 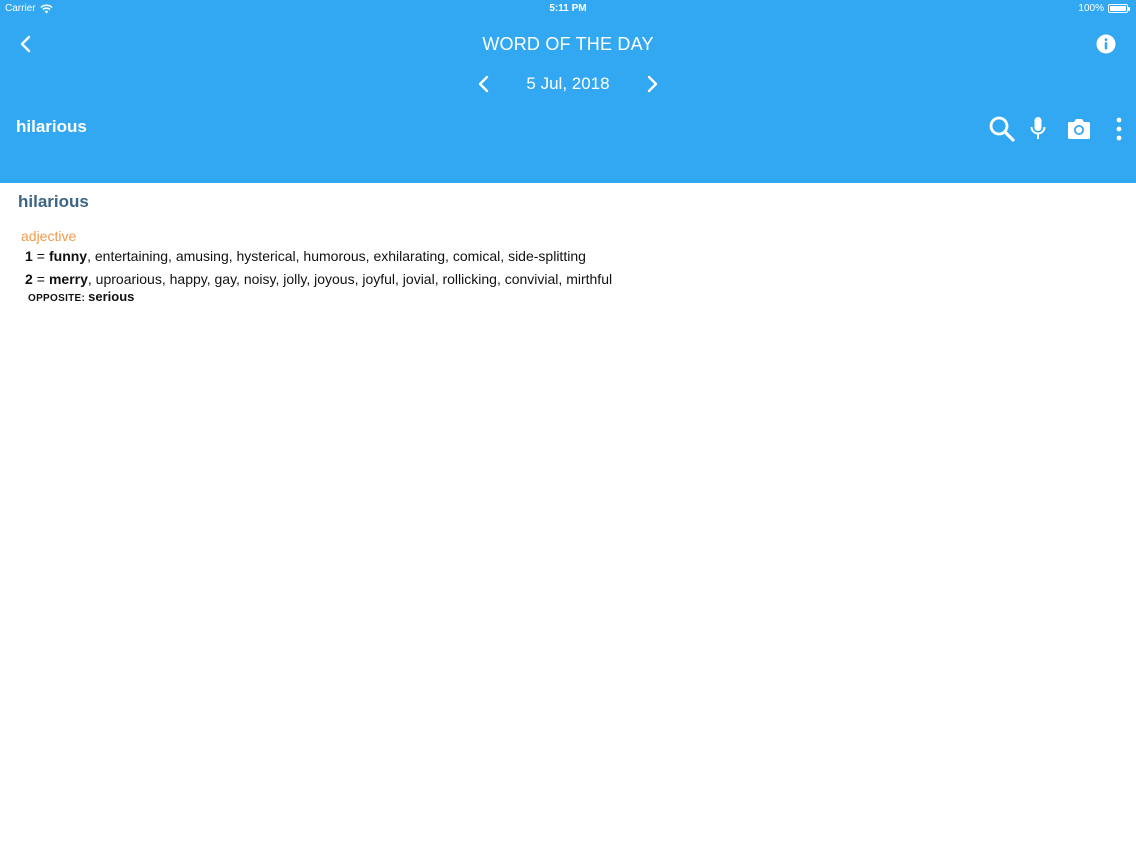 What do you see at coordinates (1056, 129) in the screenshot?
I see `toolbar` at bounding box center [1056, 129].